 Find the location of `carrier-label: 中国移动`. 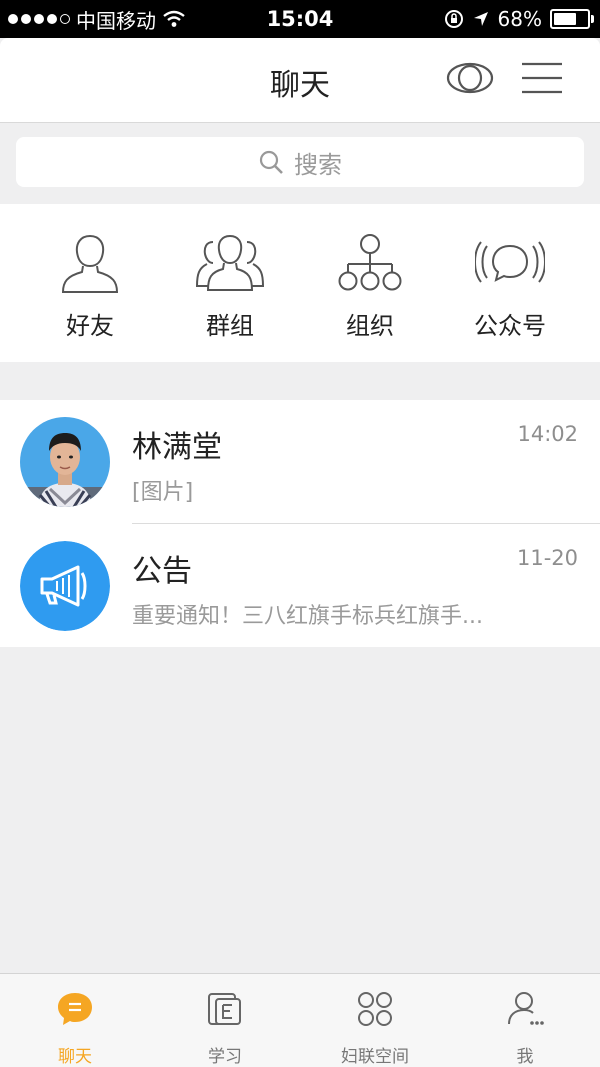

carrier-label: 中国移动 is located at coordinates (116, 20).